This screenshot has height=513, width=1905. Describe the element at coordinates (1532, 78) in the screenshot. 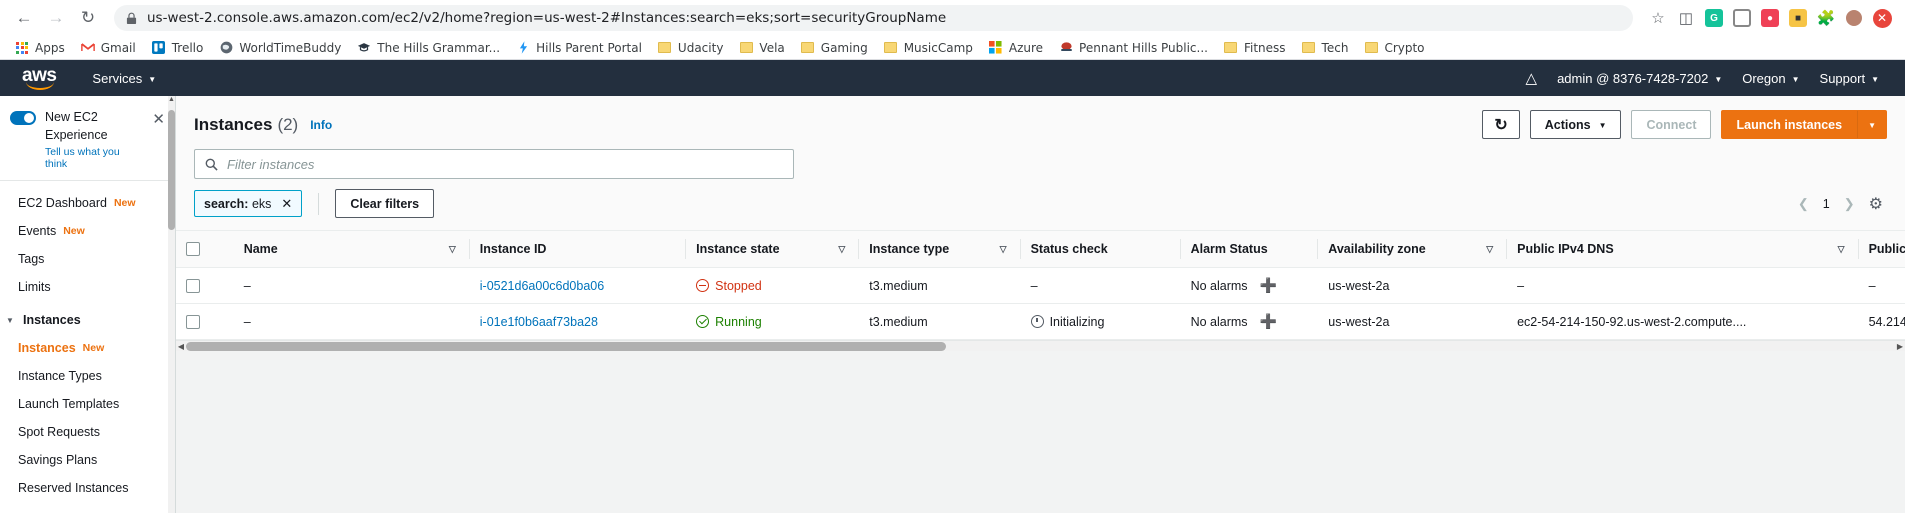

I see `notifications-button: △` at that location.